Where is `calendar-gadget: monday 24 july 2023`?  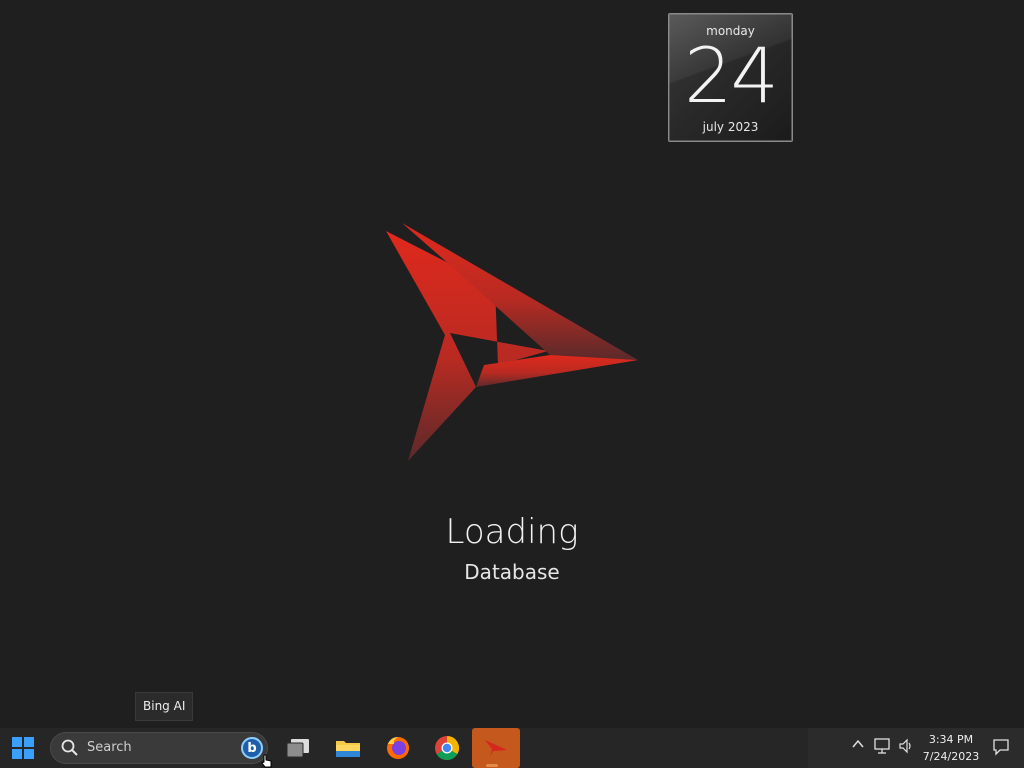
calendar-gadget: monday 24 july 2023 is located at coordinates (730, 77).